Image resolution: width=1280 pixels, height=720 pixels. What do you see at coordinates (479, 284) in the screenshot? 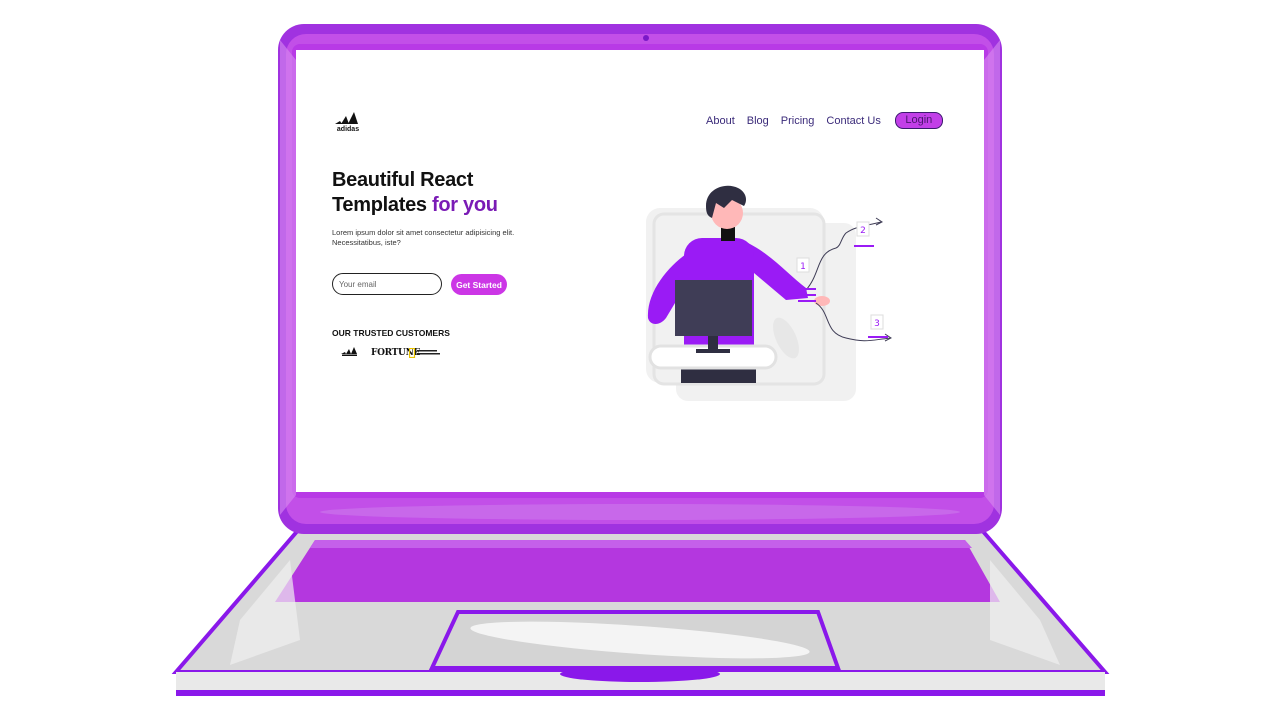
I see `get-started-button: Get Started` at bounding box center [479, 284].